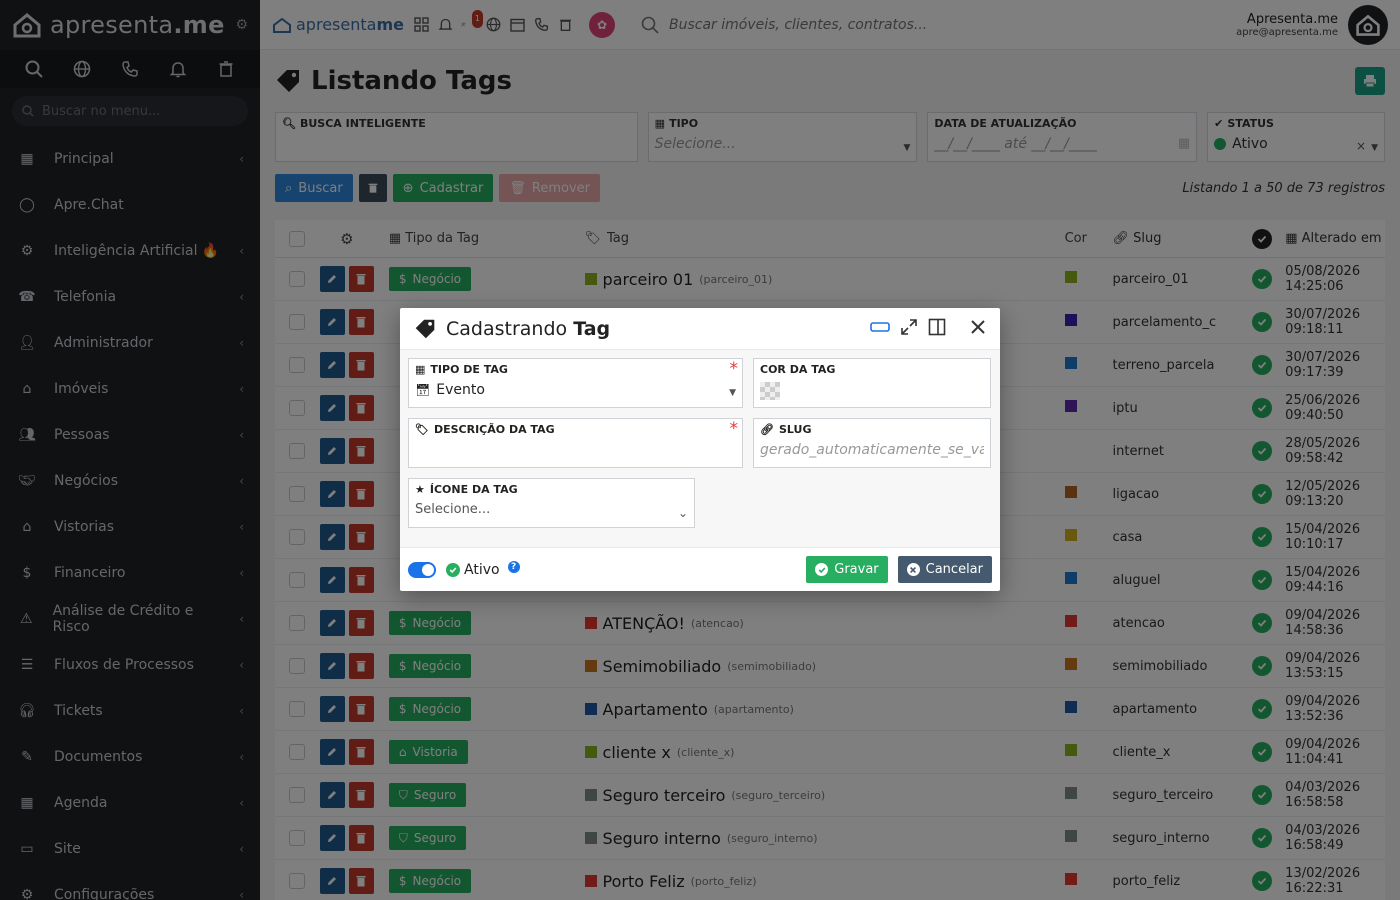  Describe the element at coordinates (551, 503) in the screenshot. I see `tag-icon-field: ★ ÍCONE DA TAG Selecione... ⌄` at that location.